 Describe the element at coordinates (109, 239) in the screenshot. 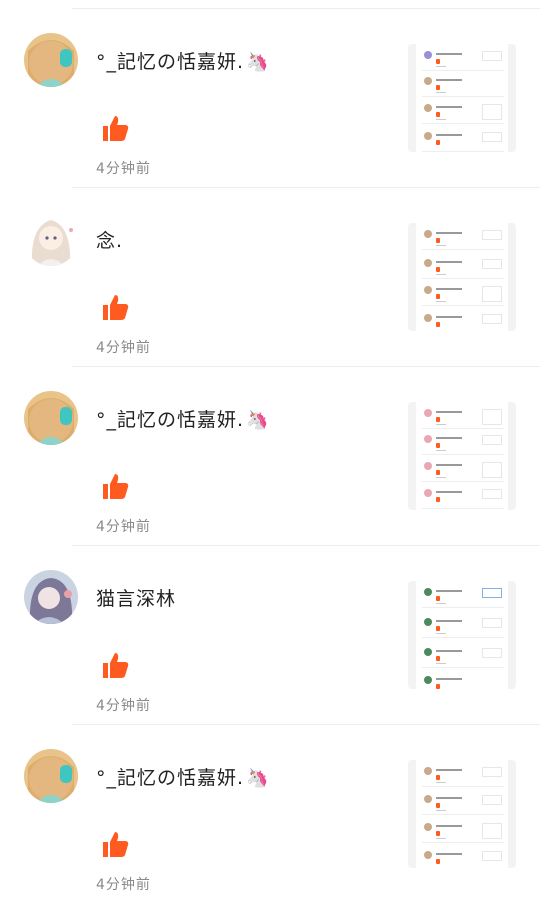

I see `username: 念.` at that location.